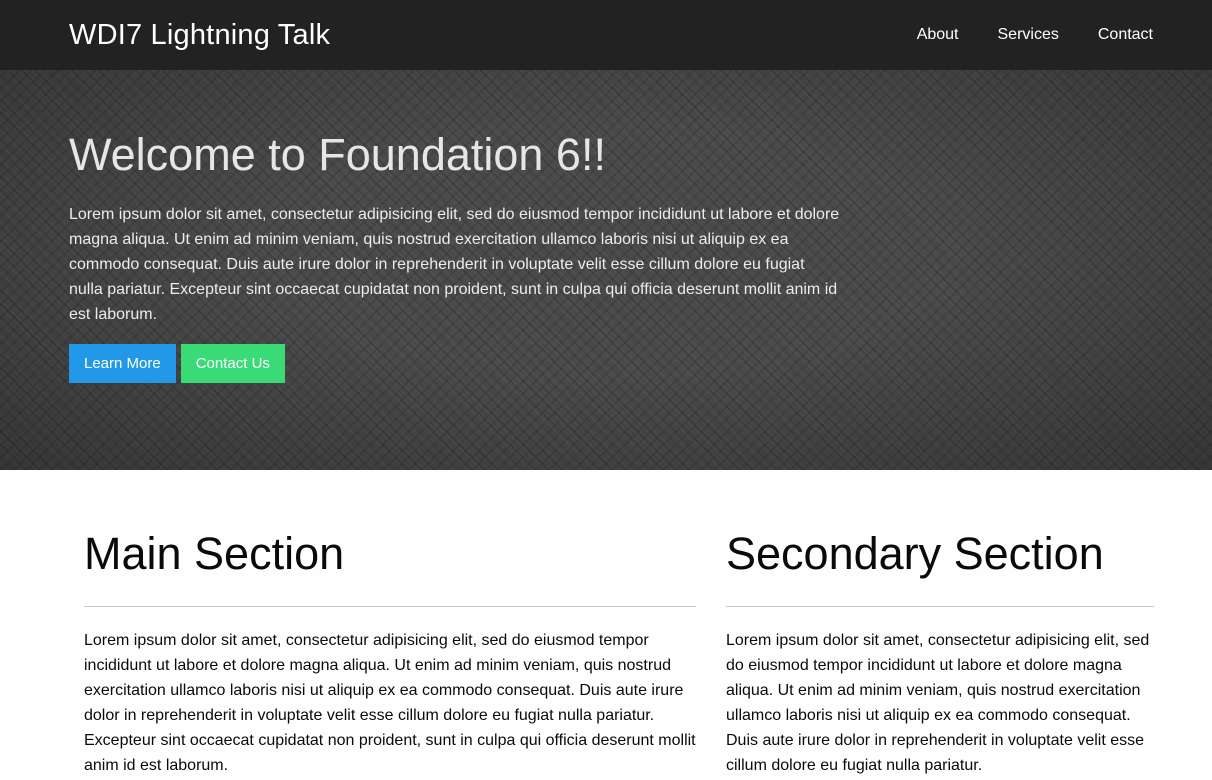 This screenshot has width=1212, height=780. What do you see at coordinates (940, 606) in the screenshot?
I see `secondary-section-divider` at bounding box center [940, 606].